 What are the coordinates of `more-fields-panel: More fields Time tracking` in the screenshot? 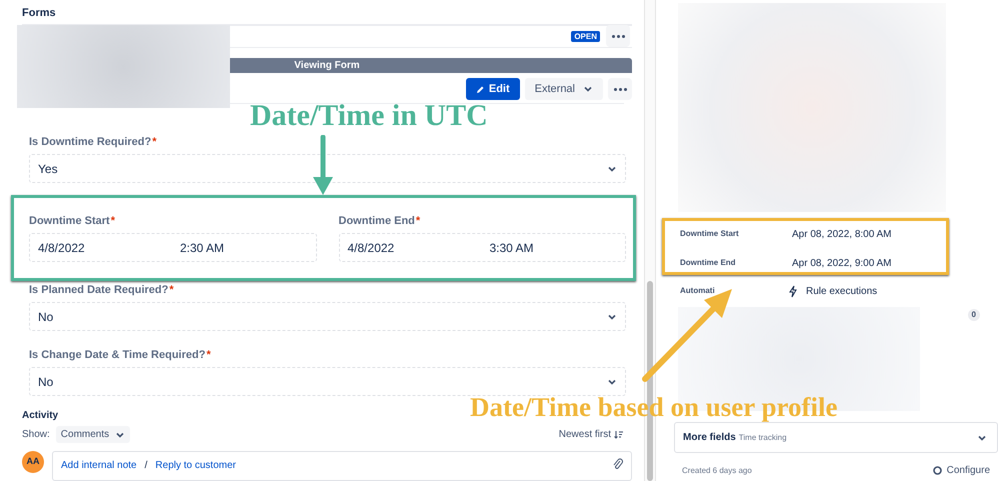 It's located at (836, 437).